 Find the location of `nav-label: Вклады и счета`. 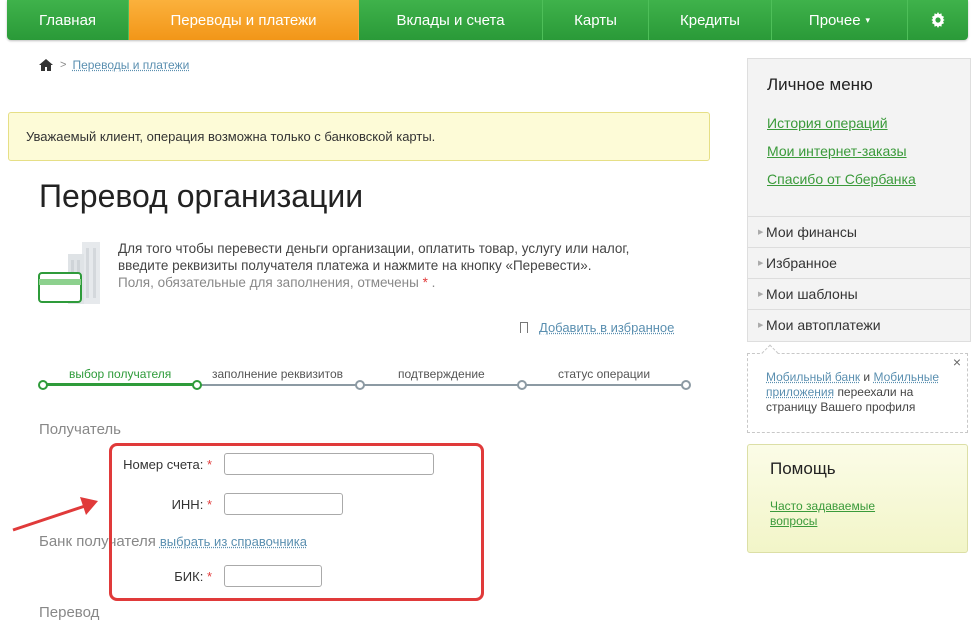

nav-label: Вклады и счета is located at coordinates (450, 20).